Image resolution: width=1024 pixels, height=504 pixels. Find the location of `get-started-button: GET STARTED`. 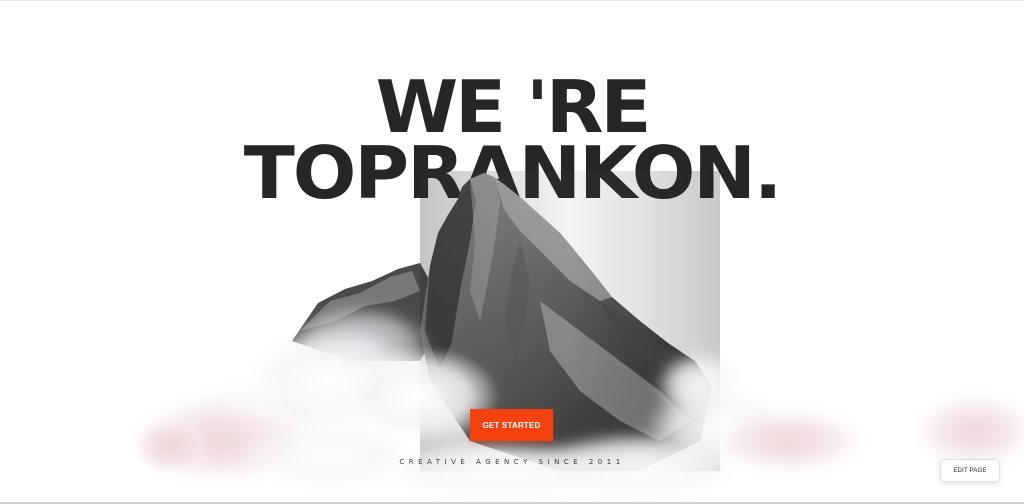

get-started-button: GET STARTED is located at coordinates (511, 425).